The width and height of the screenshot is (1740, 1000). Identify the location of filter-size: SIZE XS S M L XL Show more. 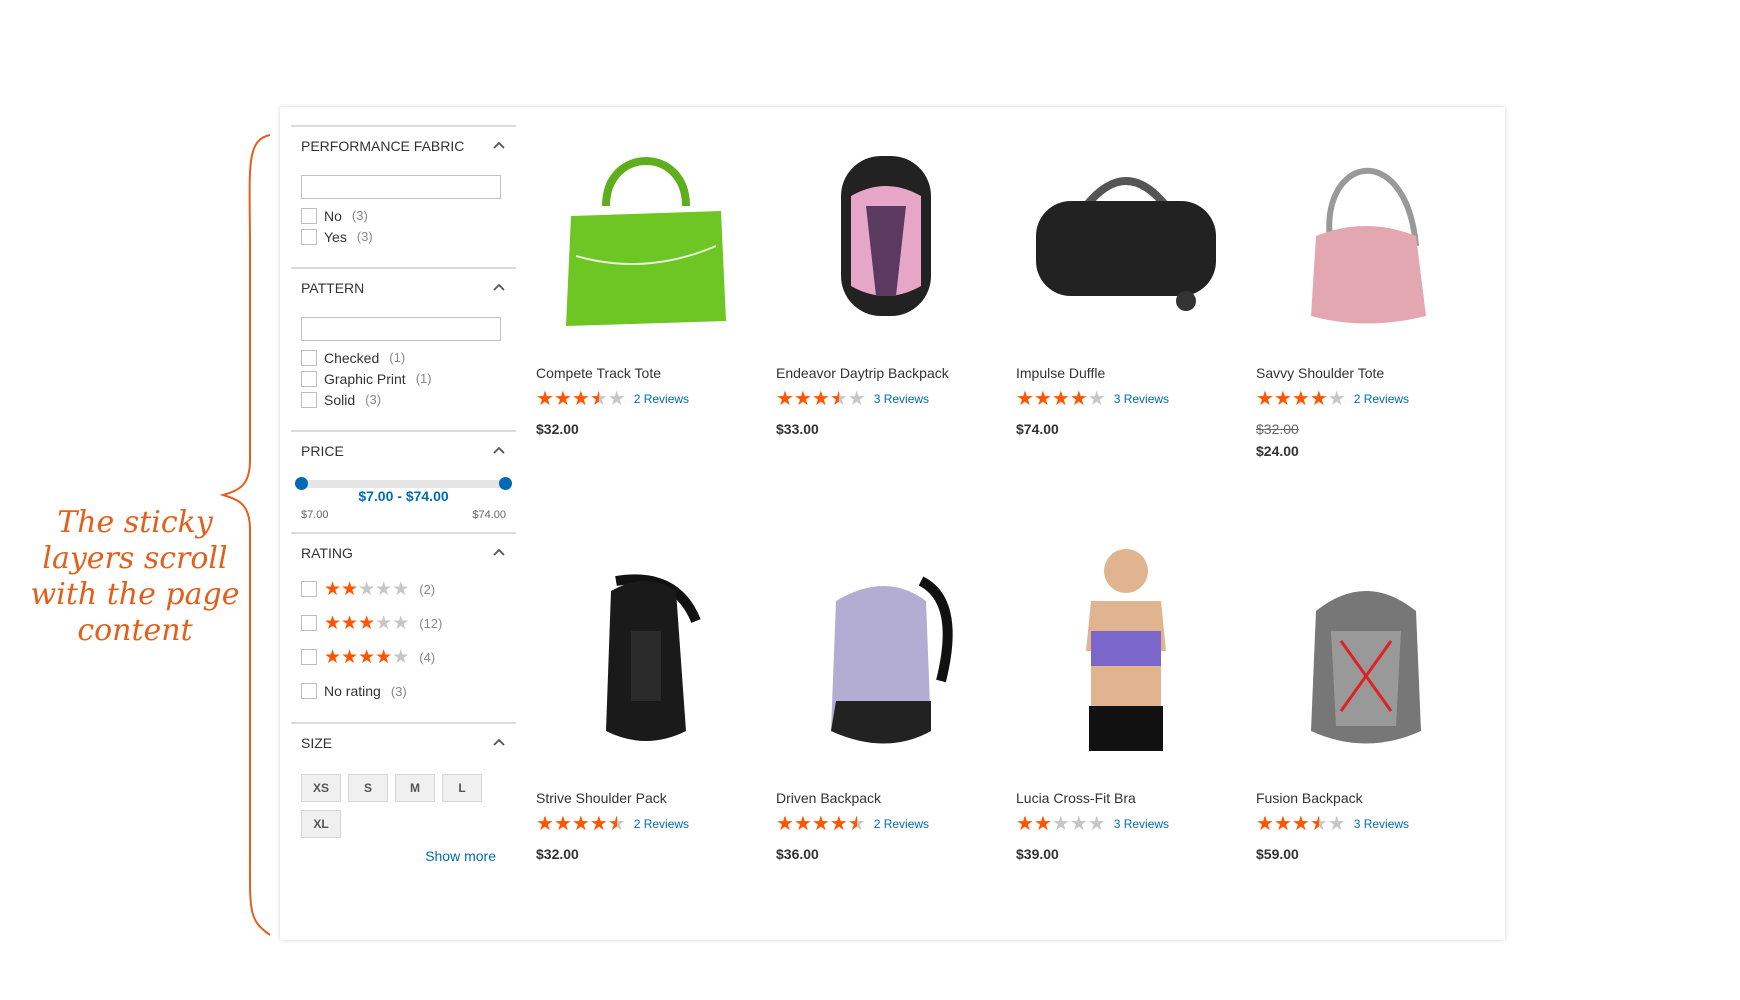
(403, 793).